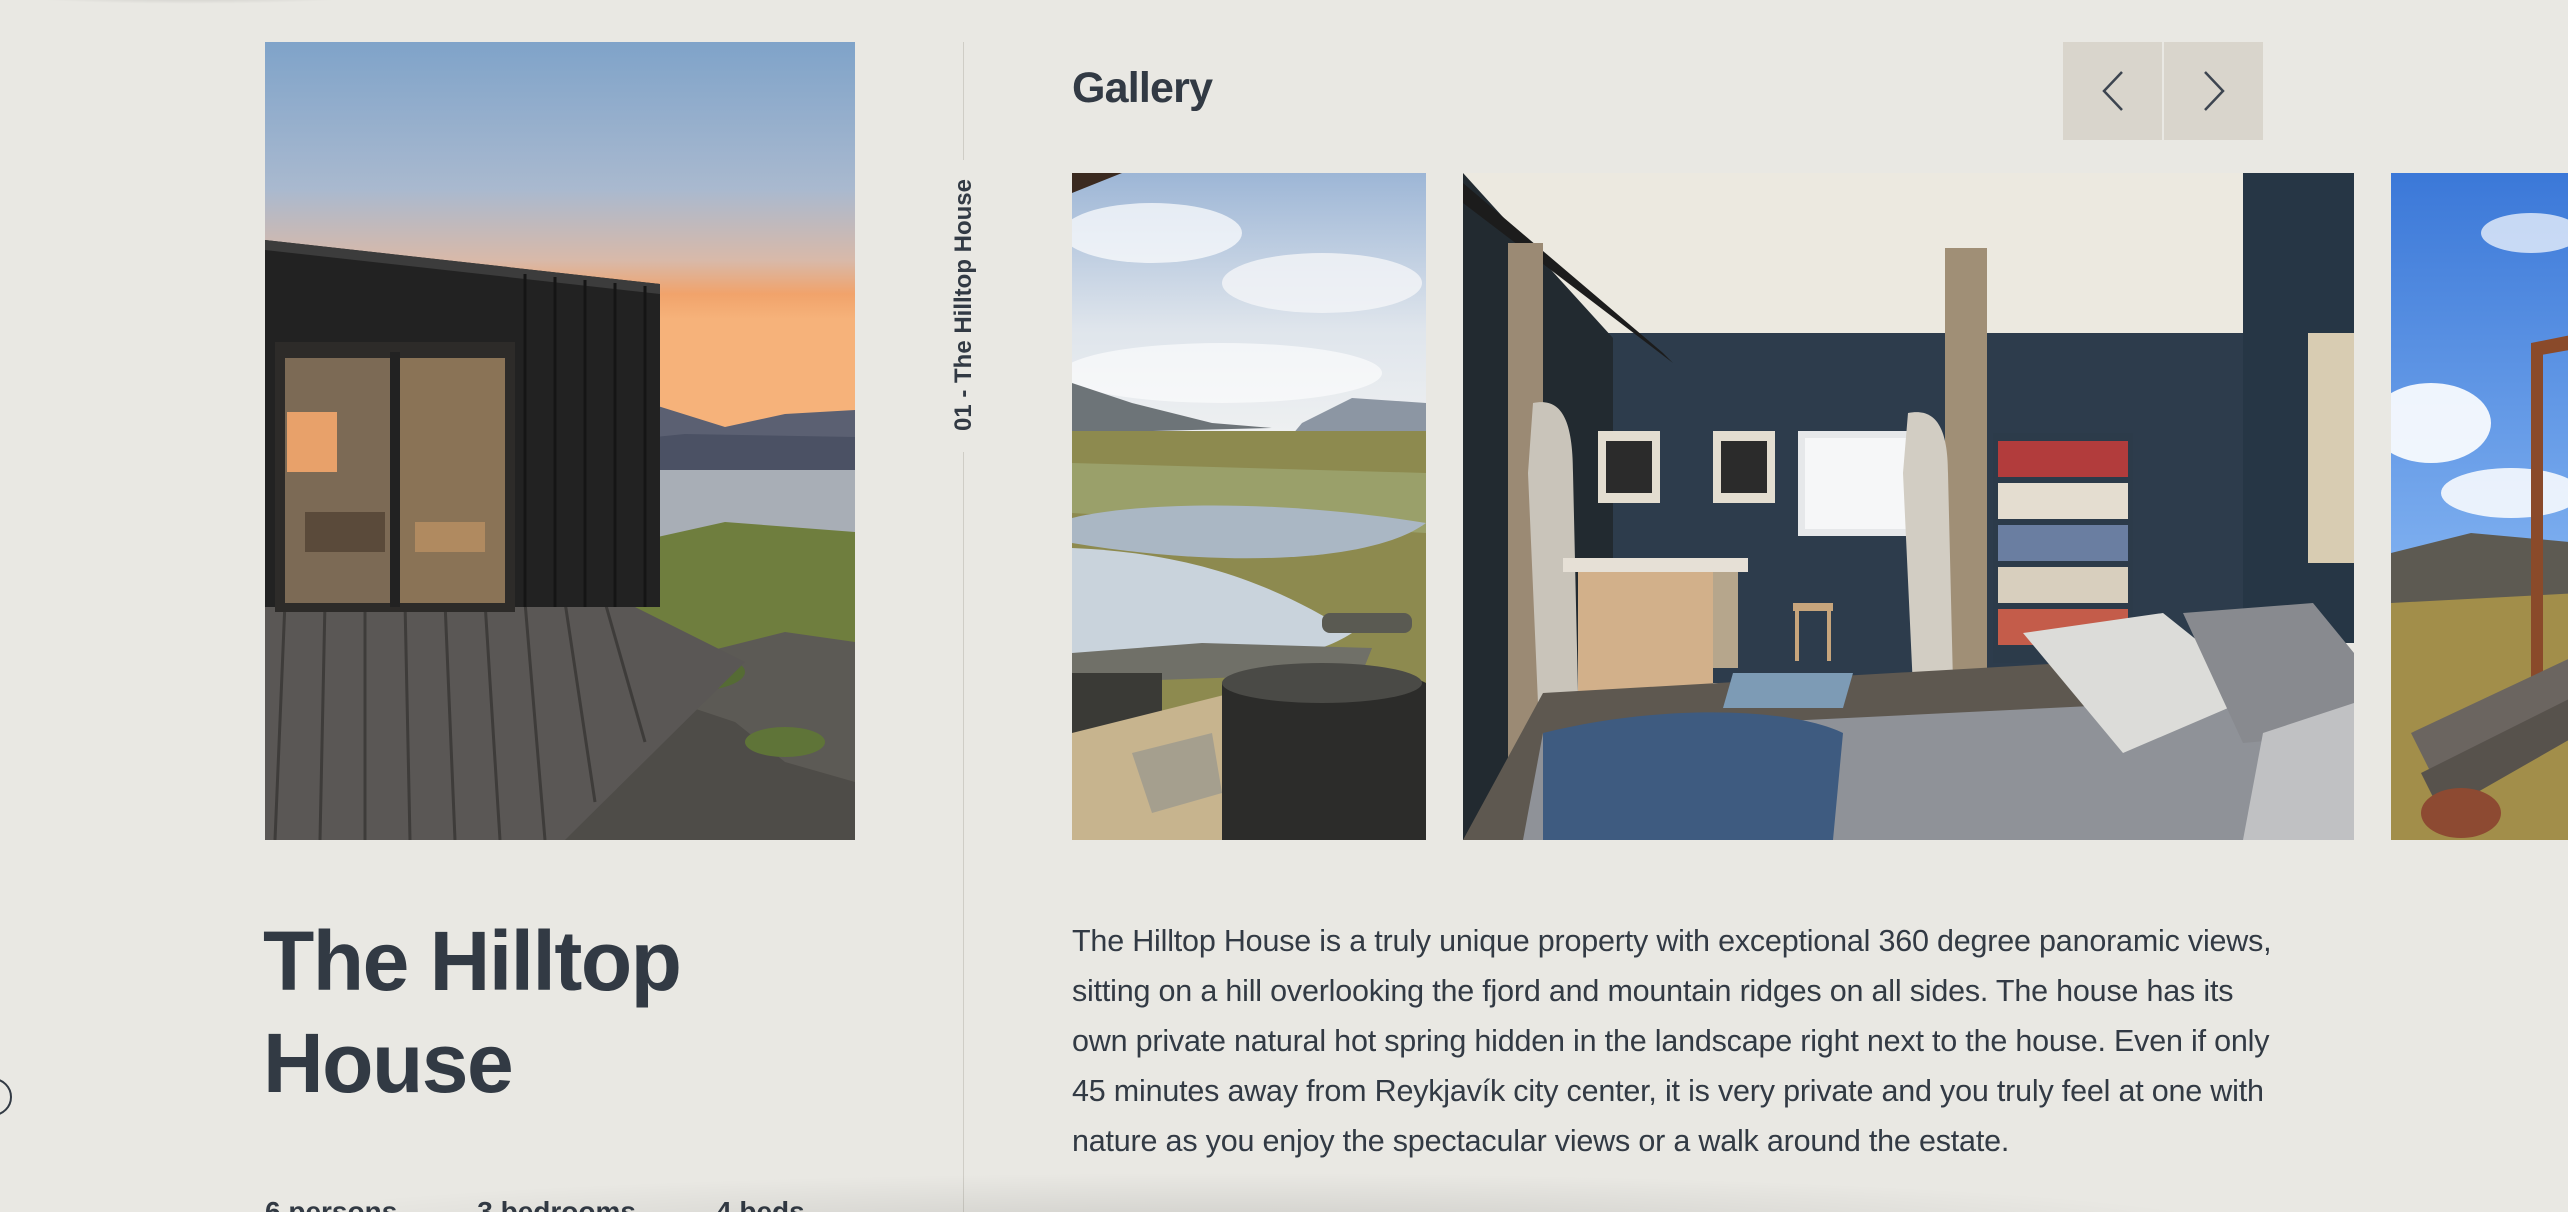 This screenshot has height=1212, width=2568. I want to click on scroll-indicator-icon, so click(6, 1097).